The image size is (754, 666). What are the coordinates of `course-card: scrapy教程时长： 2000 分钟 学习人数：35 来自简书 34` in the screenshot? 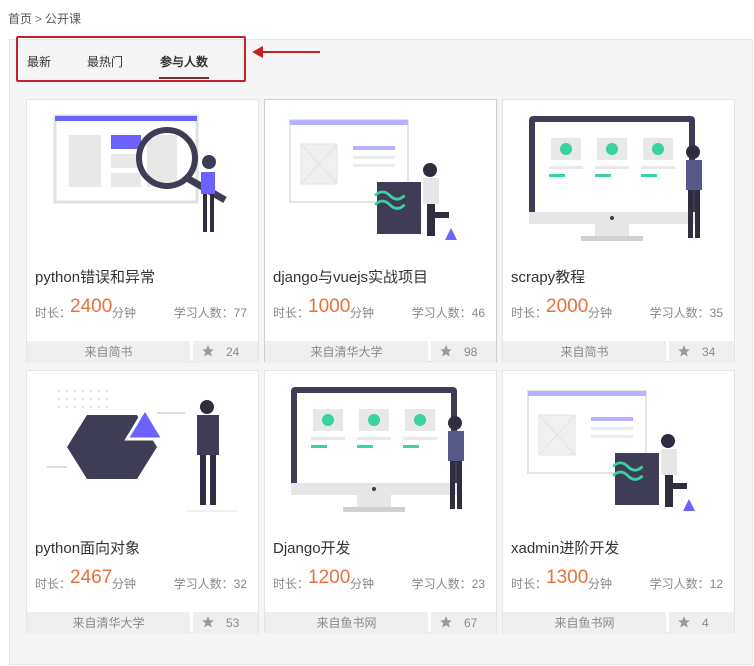 It's located at (618, 231).